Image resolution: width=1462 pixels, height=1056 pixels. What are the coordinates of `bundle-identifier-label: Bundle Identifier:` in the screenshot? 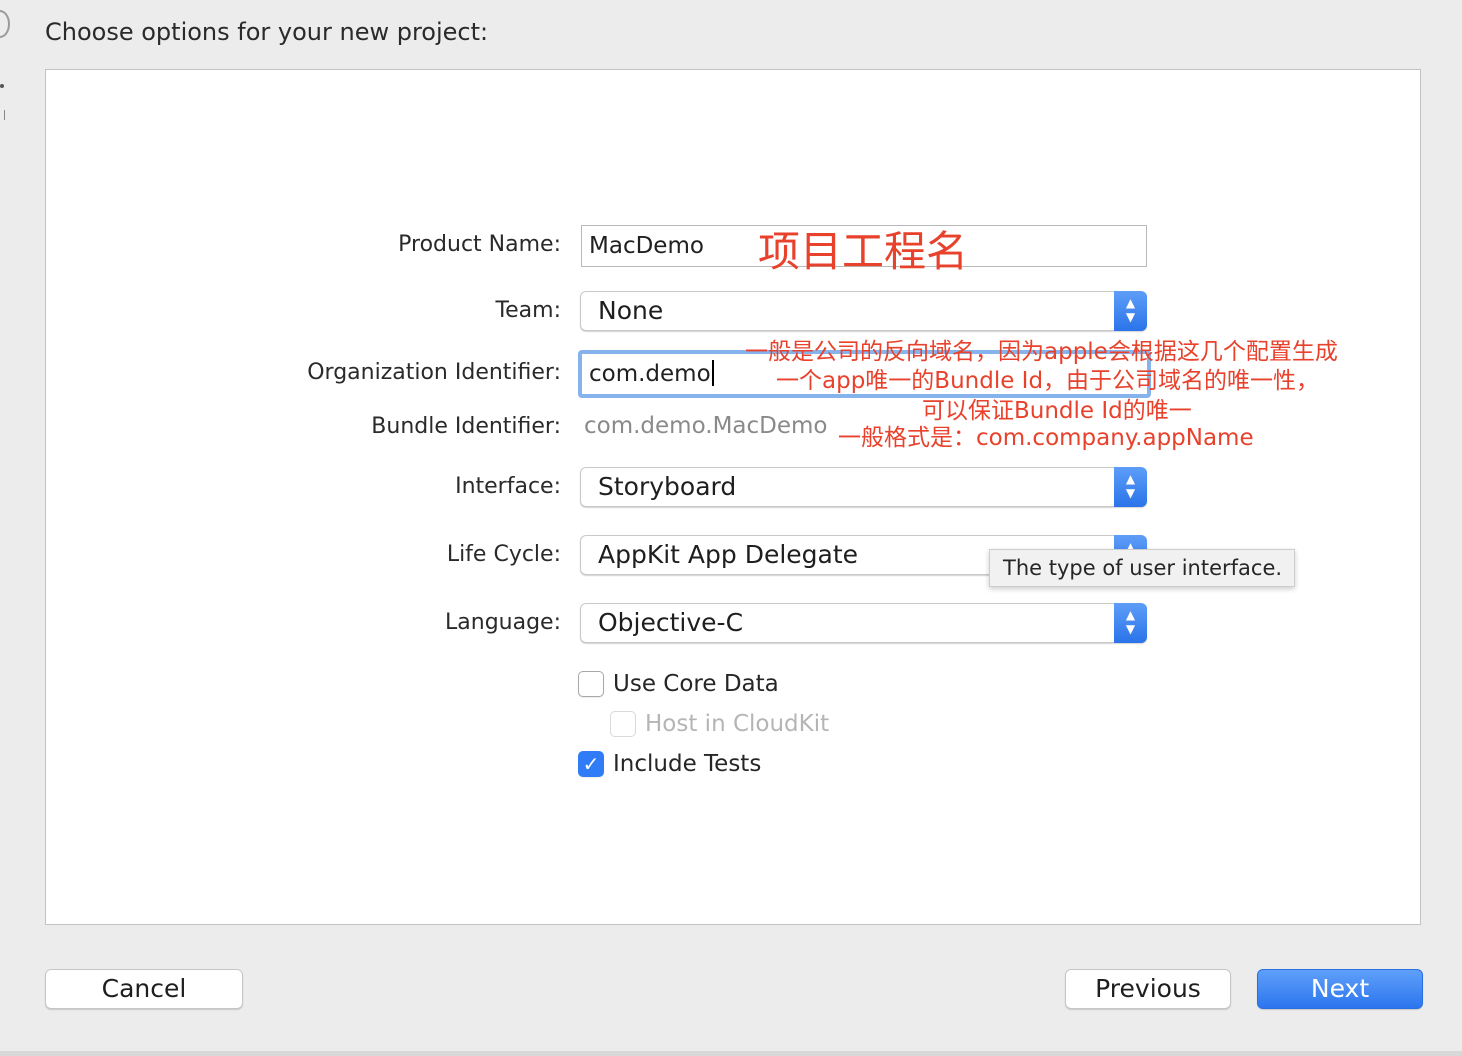 It's located at (466, 426).